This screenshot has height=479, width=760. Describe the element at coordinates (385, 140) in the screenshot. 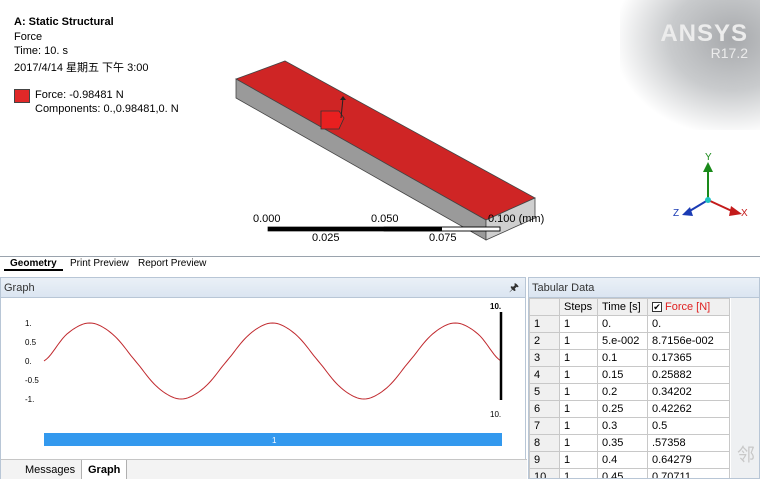

I see `beam-top-face` at that location.